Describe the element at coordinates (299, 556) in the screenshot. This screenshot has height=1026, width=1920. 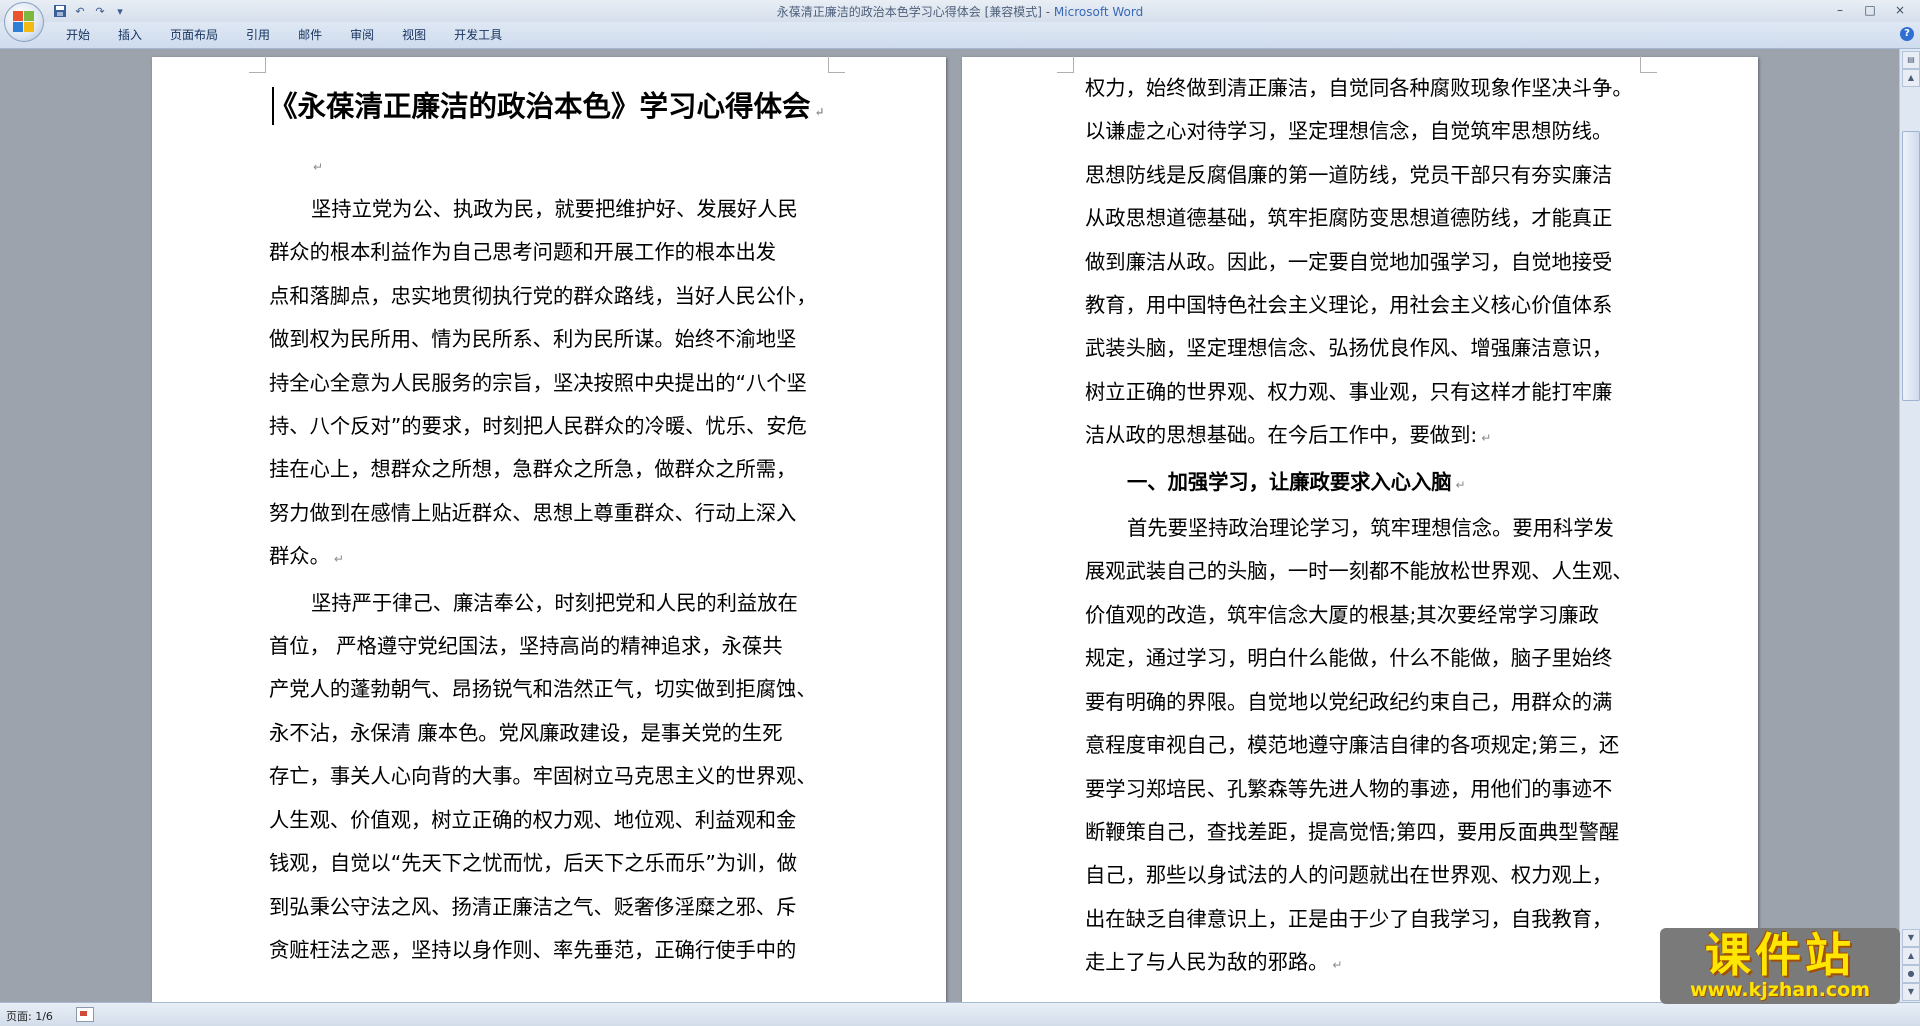
I see `line-text: 群众。` at that location.